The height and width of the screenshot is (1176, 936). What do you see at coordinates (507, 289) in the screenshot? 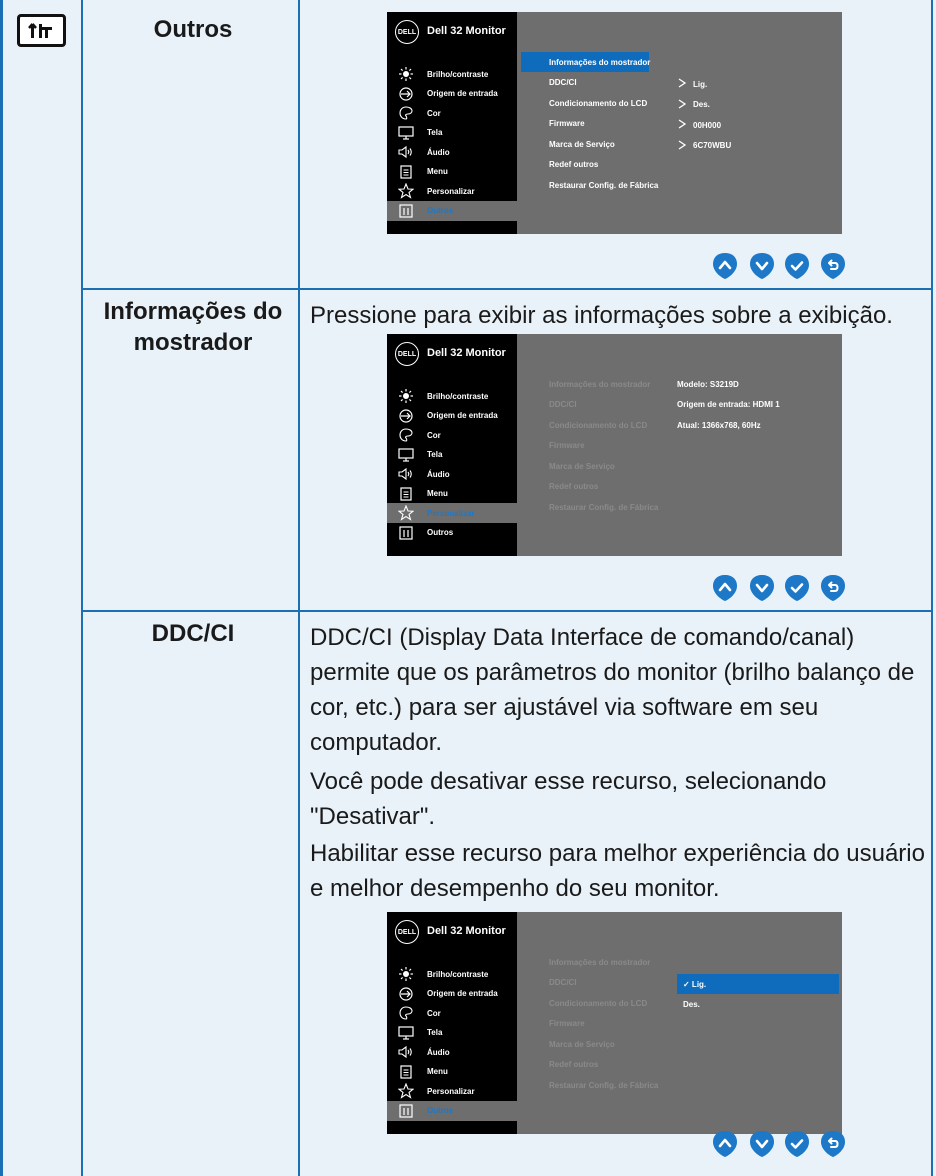
I see `grid-line-row1` at bounding box center [507, 289].